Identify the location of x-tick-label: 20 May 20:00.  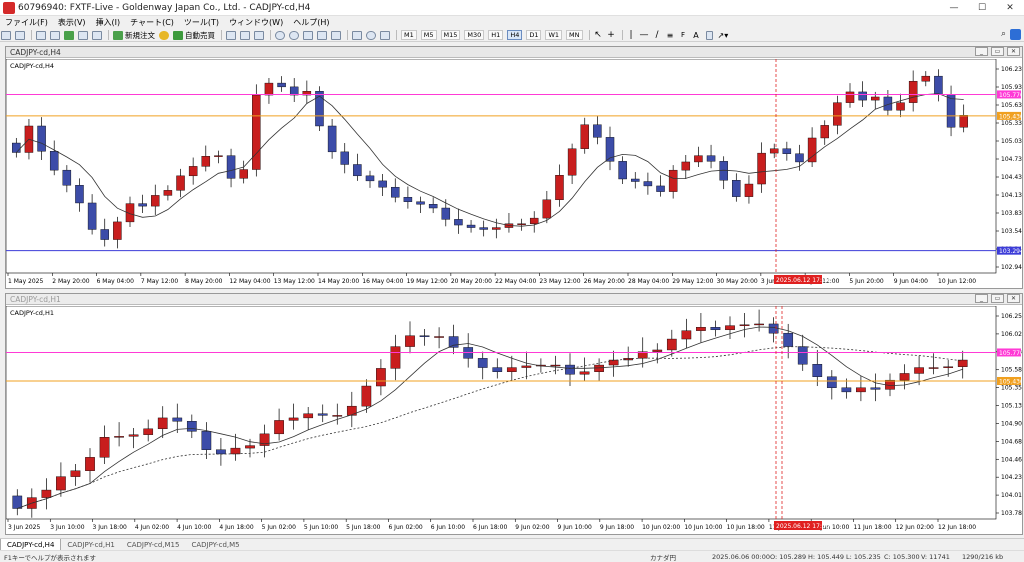
(471, 281).